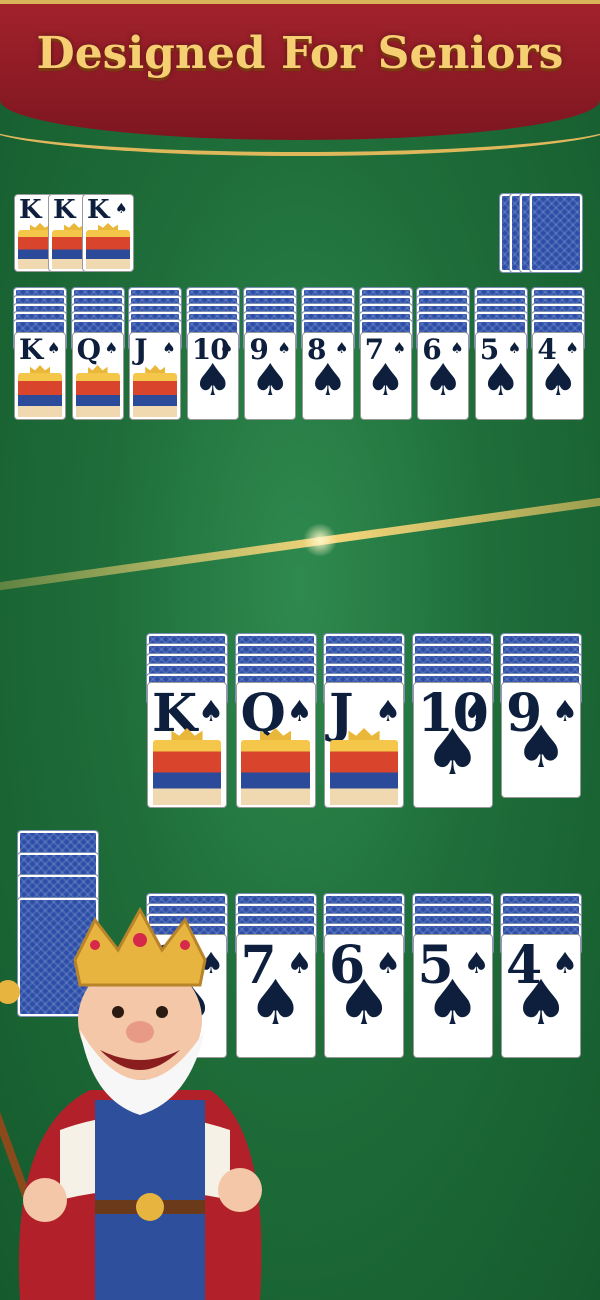  I want to click on banner-gold-rim, so click(300, 124).